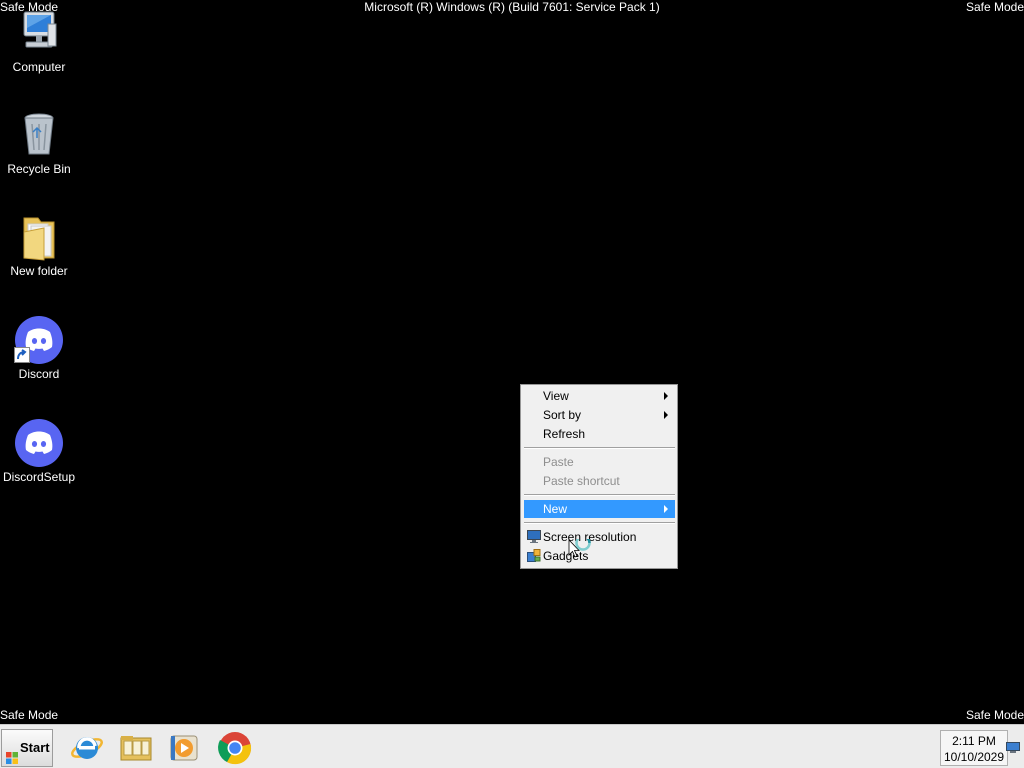 The image size is (1024, 768). Describe the element at coordinates (562, 415) in the screenshot. I see `menu-item-label: Sort by` at that location.